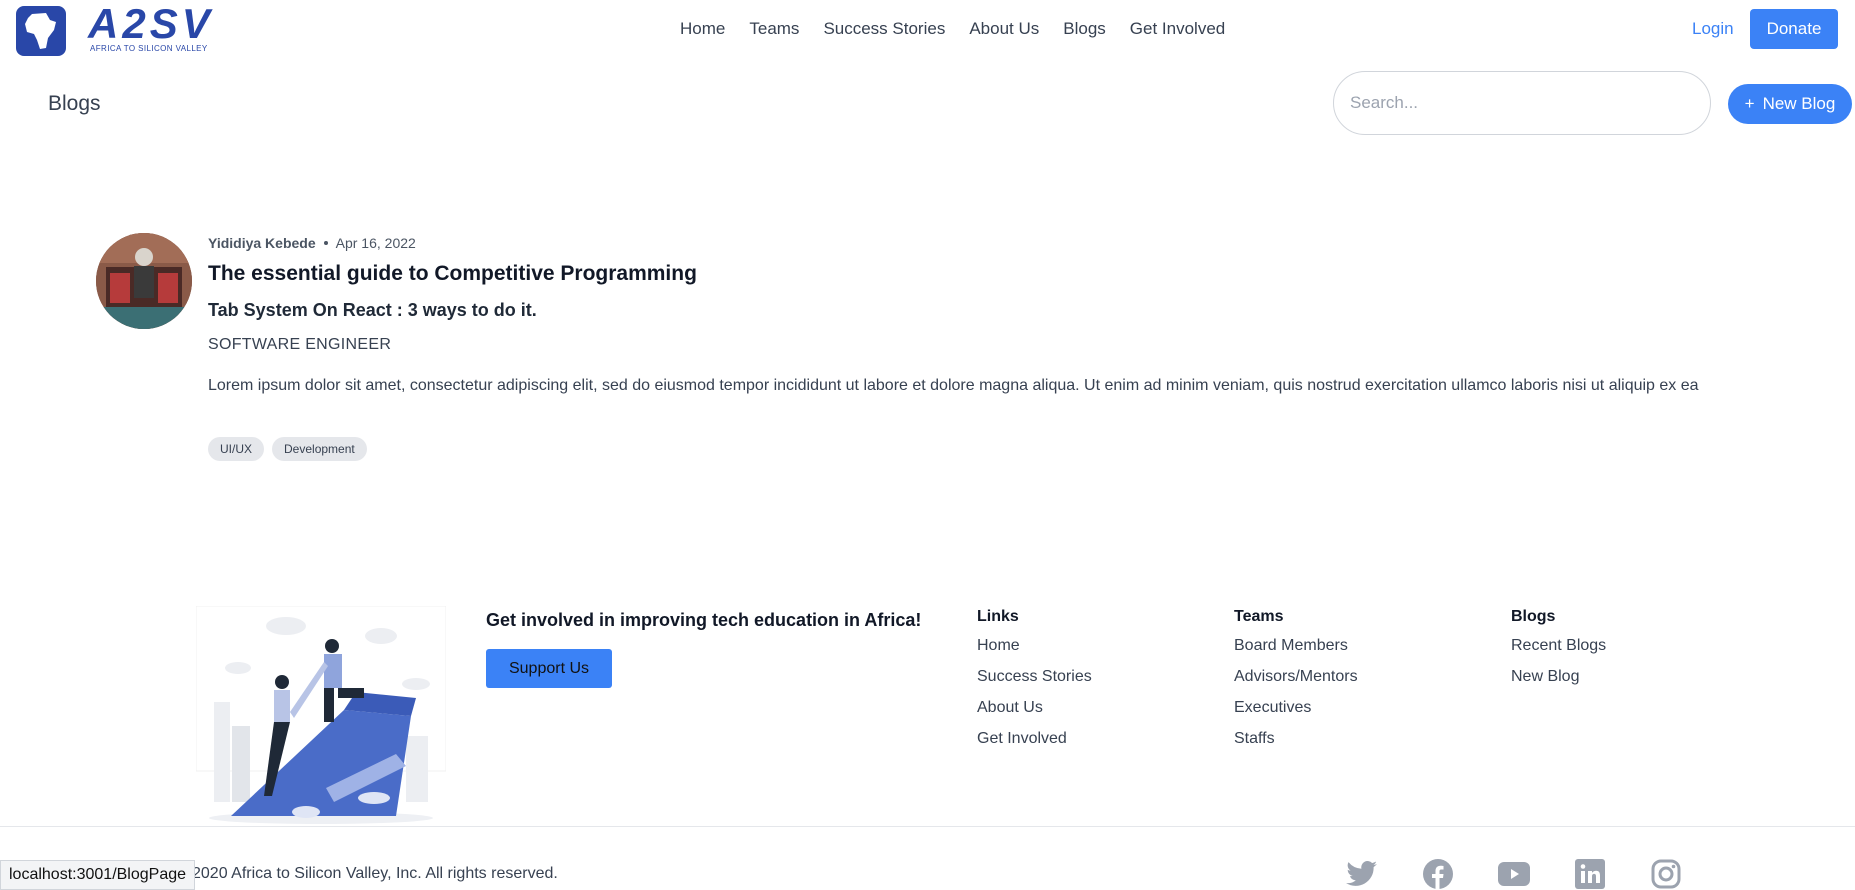 The width and height of the screenshot is (1855, 890). I want to click on new-blog-button: + New Blog, so click(1790, 104).